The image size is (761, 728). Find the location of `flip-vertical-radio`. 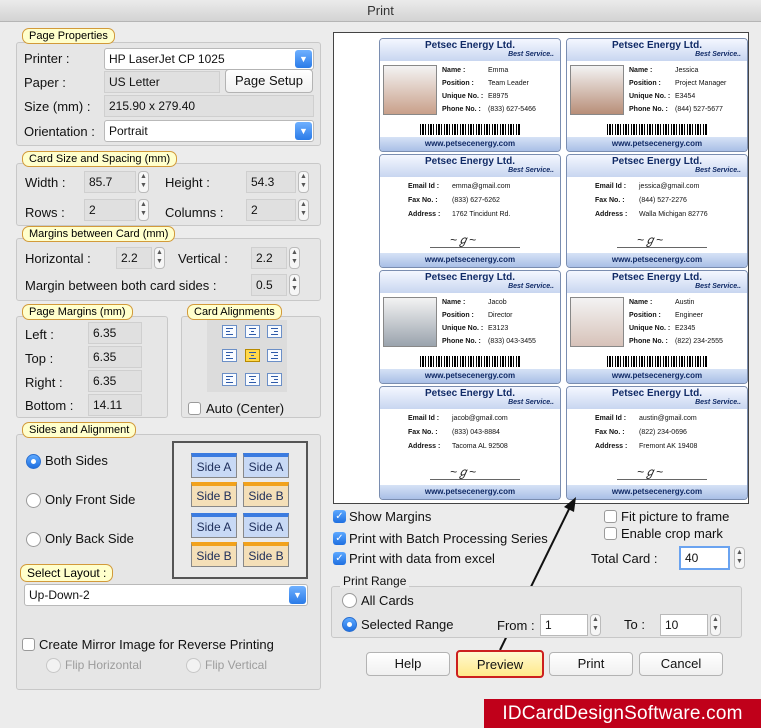

flip-vertical-radio is located at coordinates (193, 665).